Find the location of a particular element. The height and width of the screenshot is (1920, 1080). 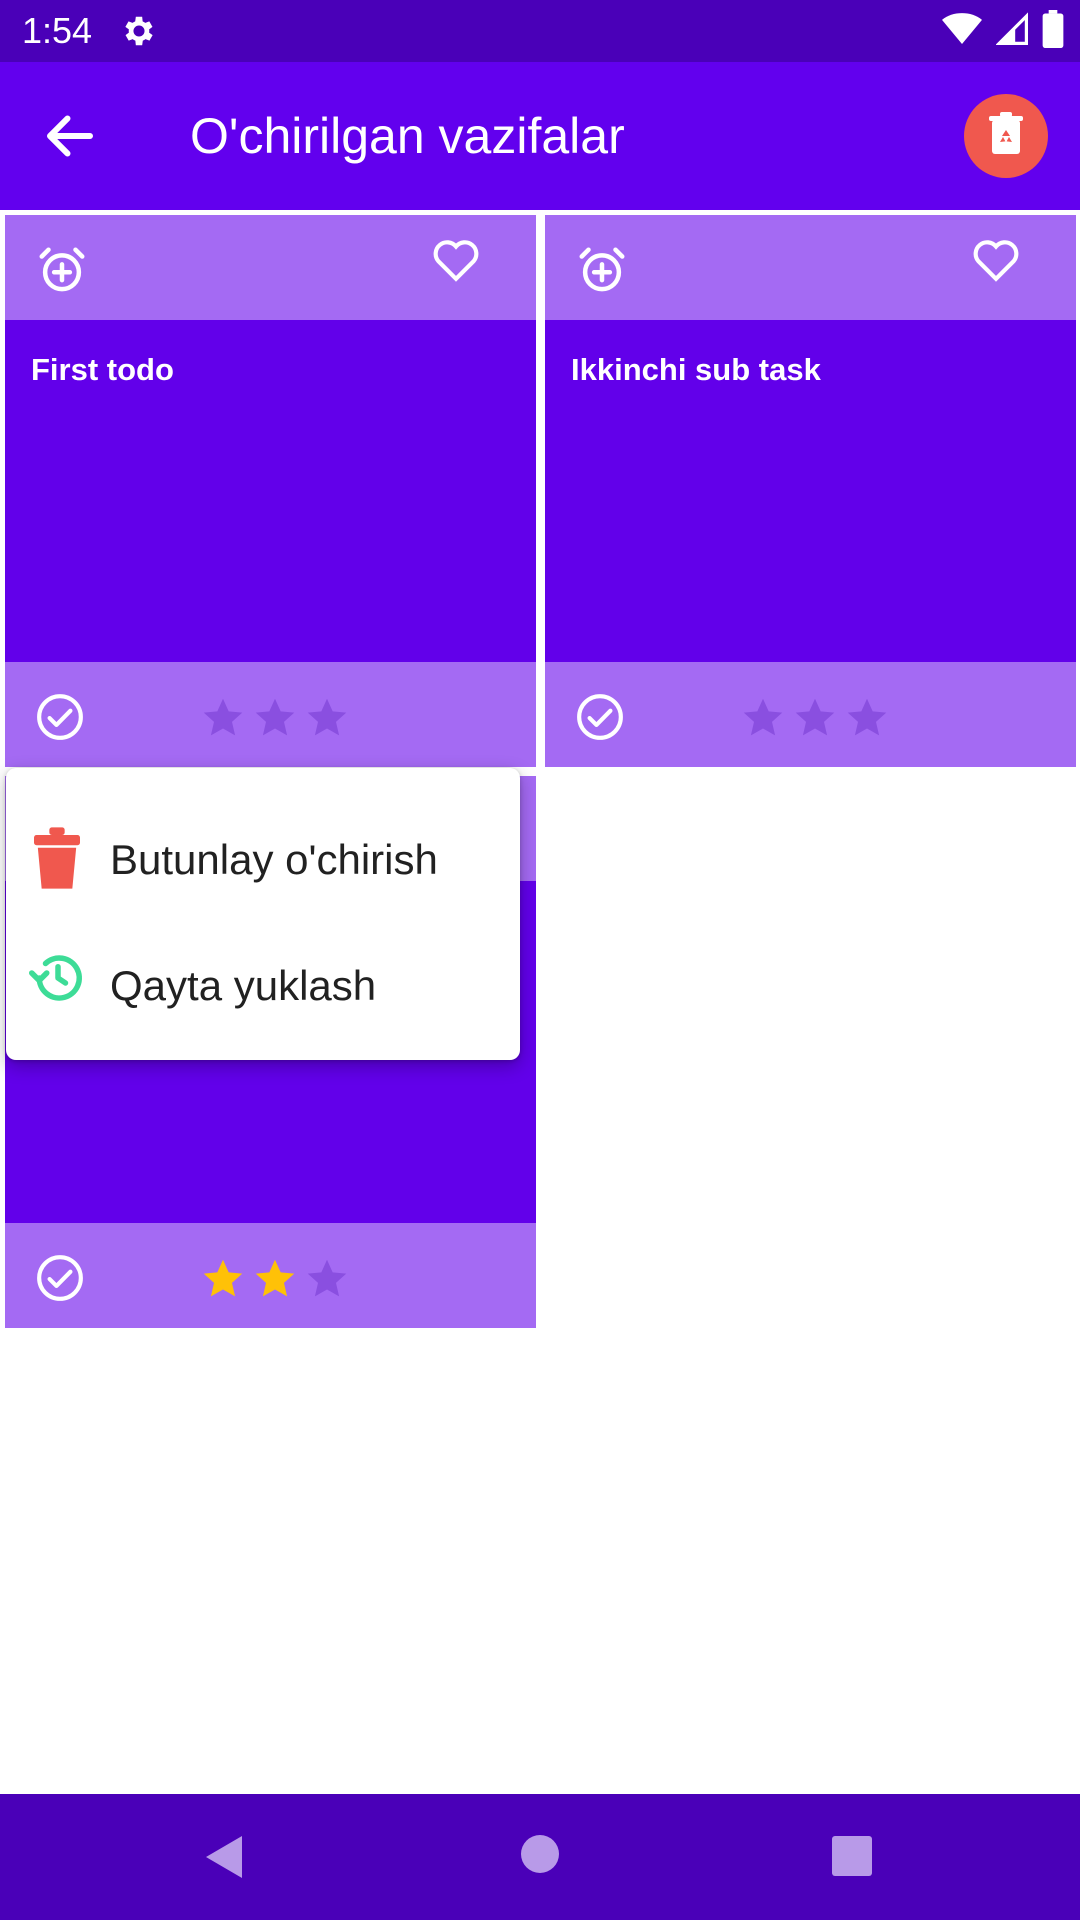

card-title: First todo is located at coordinates (102, 369).